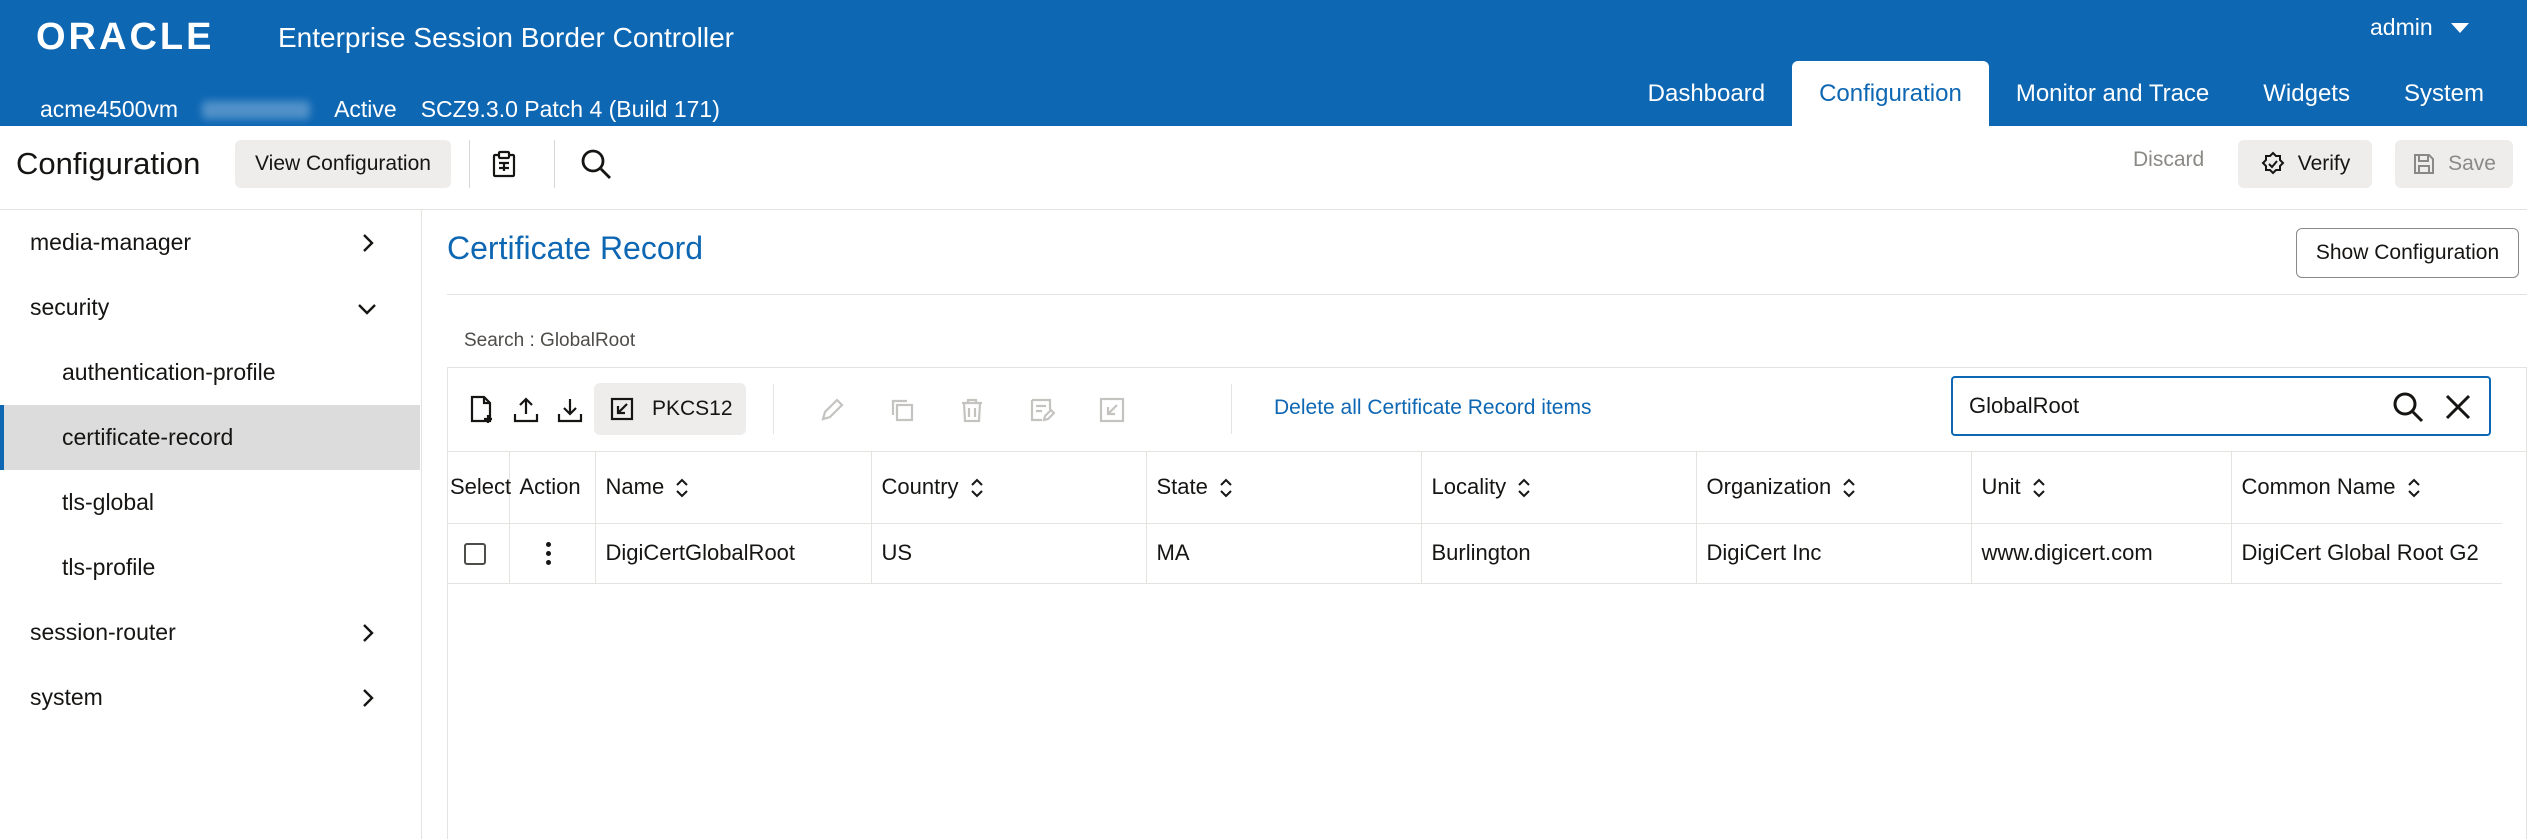 This screenshot has width=2527, height=839. I want to click on column-label: Locality, so click(1469, 487).